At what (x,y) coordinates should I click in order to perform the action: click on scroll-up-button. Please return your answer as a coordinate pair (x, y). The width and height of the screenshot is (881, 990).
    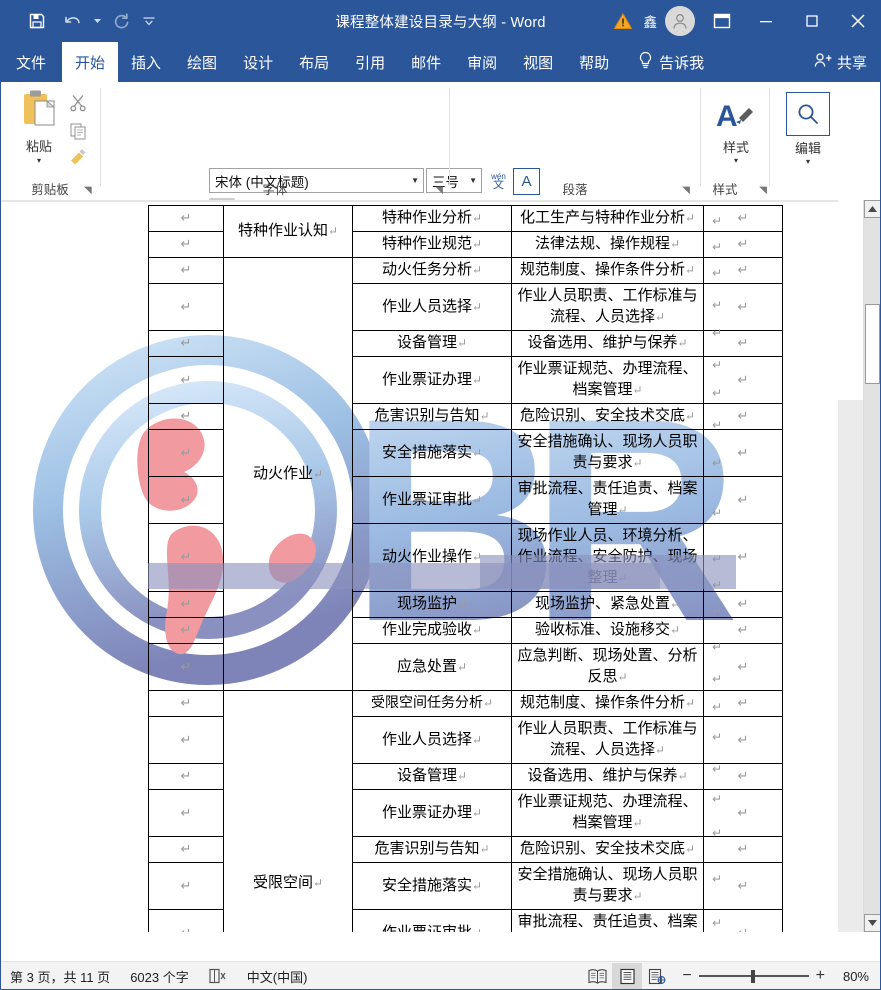
    Looking at the image, I should click on (872, 209).